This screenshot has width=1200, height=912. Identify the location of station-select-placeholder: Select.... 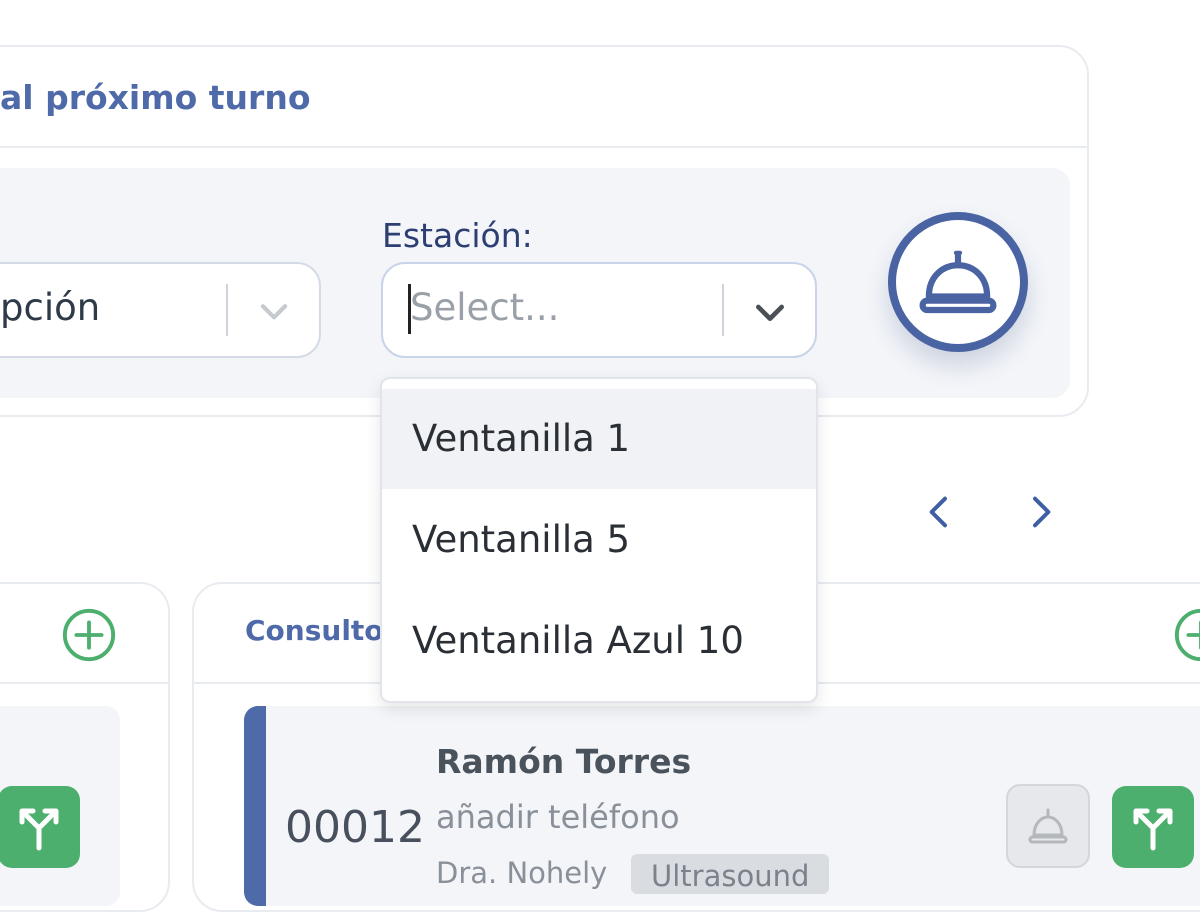
(485, 307).